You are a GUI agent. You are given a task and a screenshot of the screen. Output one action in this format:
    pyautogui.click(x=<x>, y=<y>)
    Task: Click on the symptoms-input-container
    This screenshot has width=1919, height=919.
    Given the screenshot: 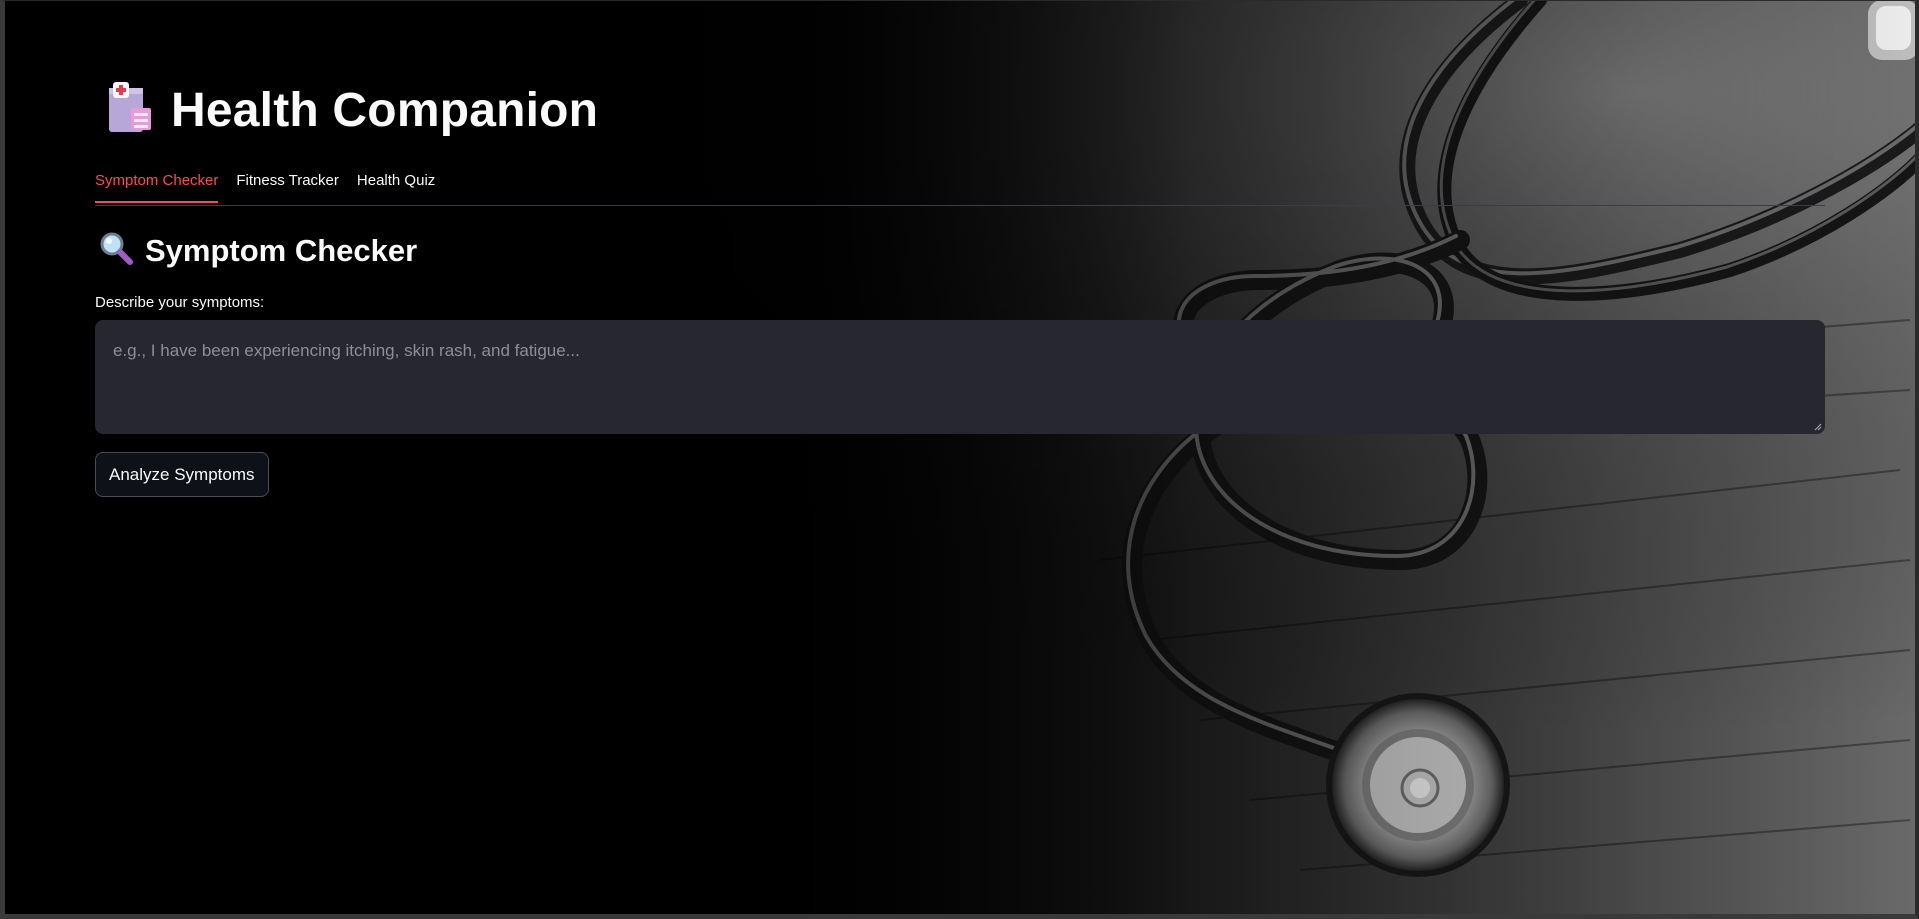 What is the action you would take?
    pyautogui.click(x=960, y=377)
    